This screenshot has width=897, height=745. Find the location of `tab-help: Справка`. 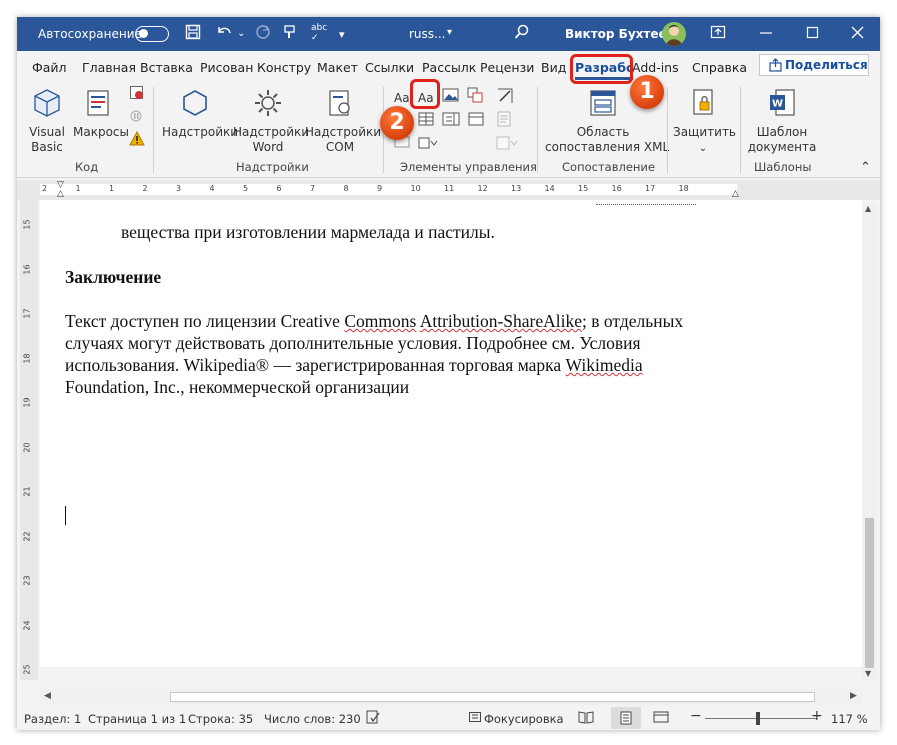

tab-help: Справка is located at coordinates (719, 67).